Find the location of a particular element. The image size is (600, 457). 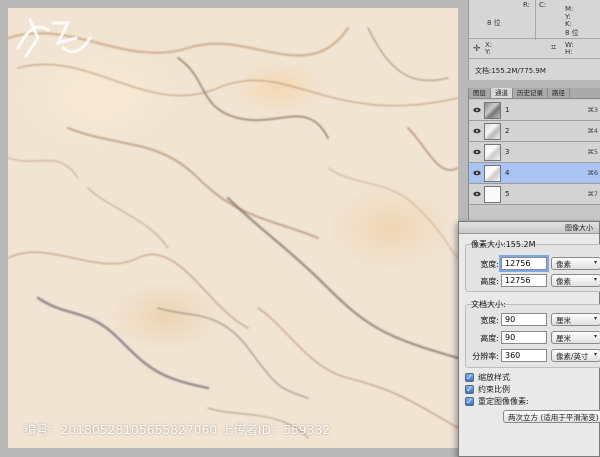

doc-height-input is located at coordinates (524, 337).